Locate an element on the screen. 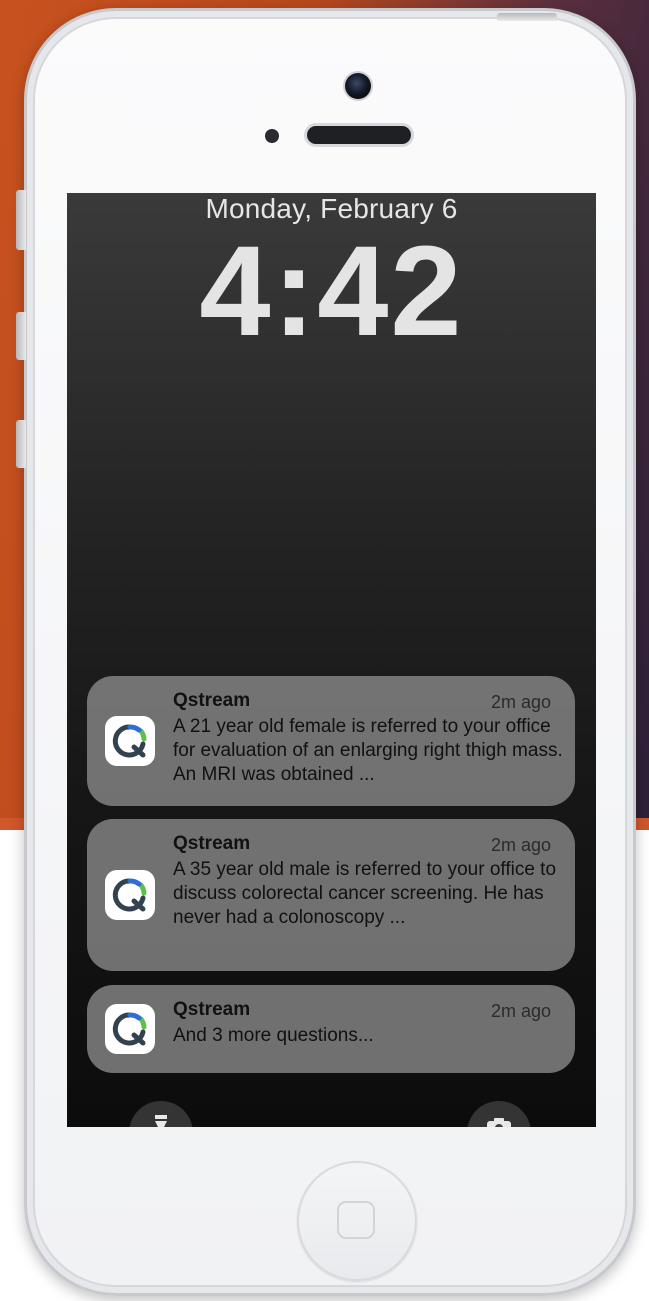 The height and width of the screenshot is (1301, 649). power-button is located at coordinates (527, 17).